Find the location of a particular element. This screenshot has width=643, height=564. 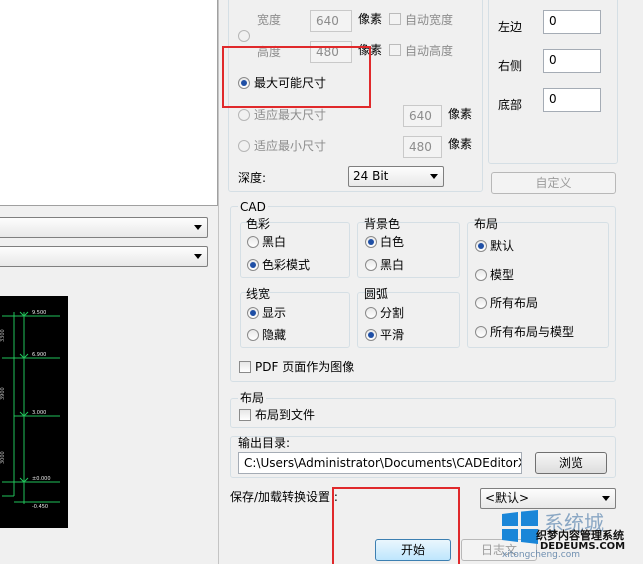

fit-max-unit: 像素 is located at coordinates (460, 114).